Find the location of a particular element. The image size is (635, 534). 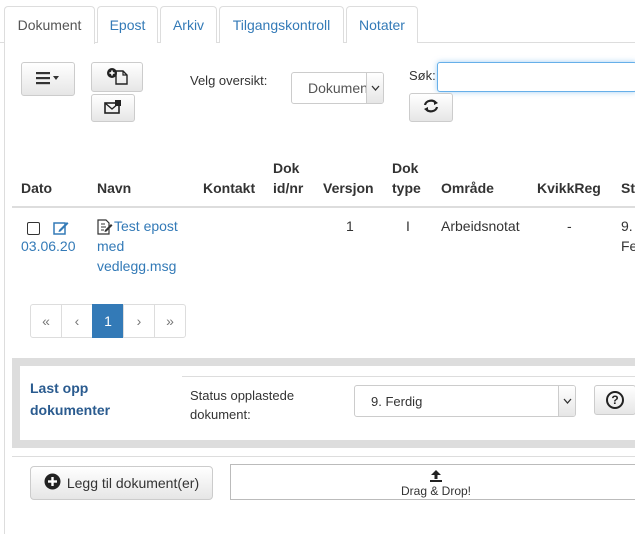

row-status-line1: 9. is located at coordinates (627, 226).